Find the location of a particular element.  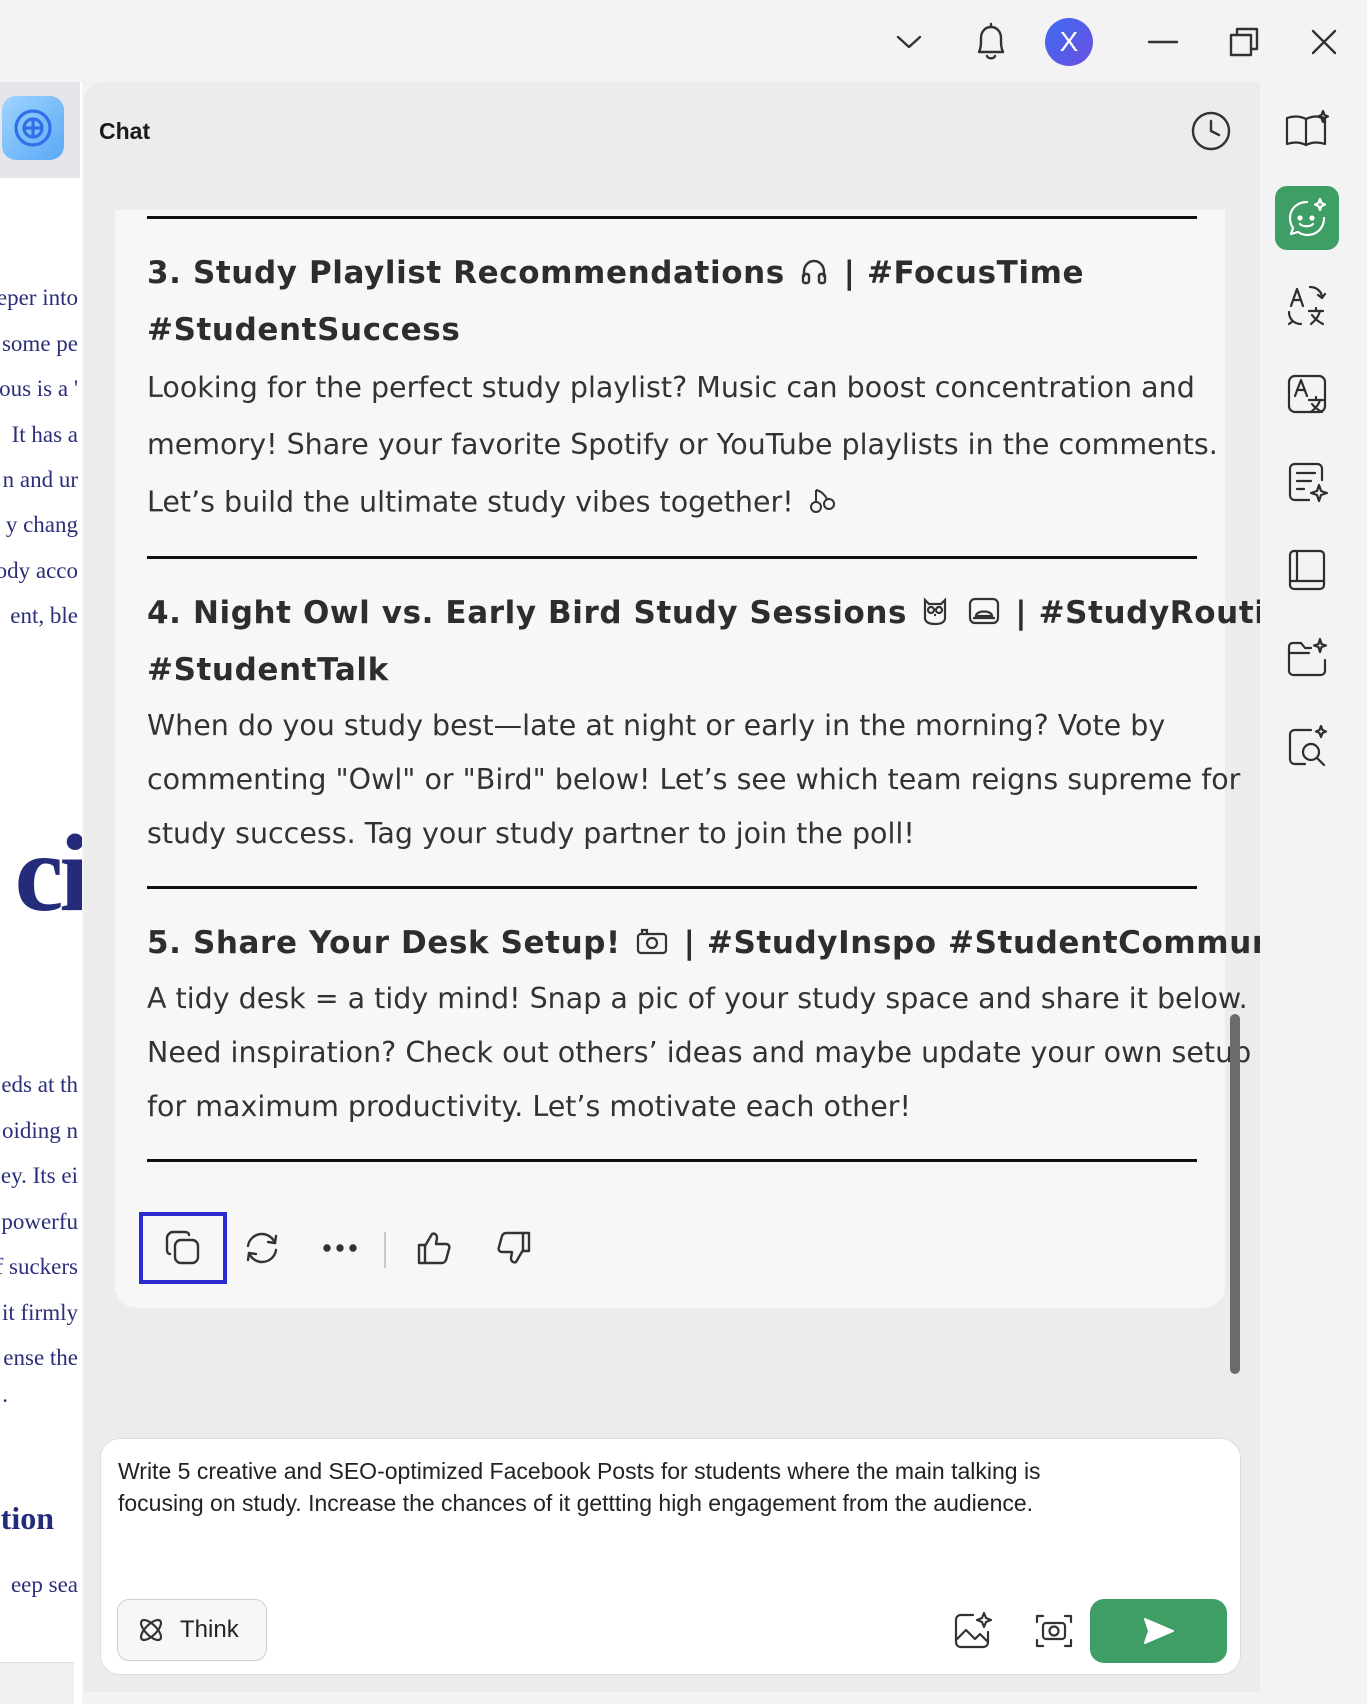

thumbs-up-button is located at coordinates (434, 1248).